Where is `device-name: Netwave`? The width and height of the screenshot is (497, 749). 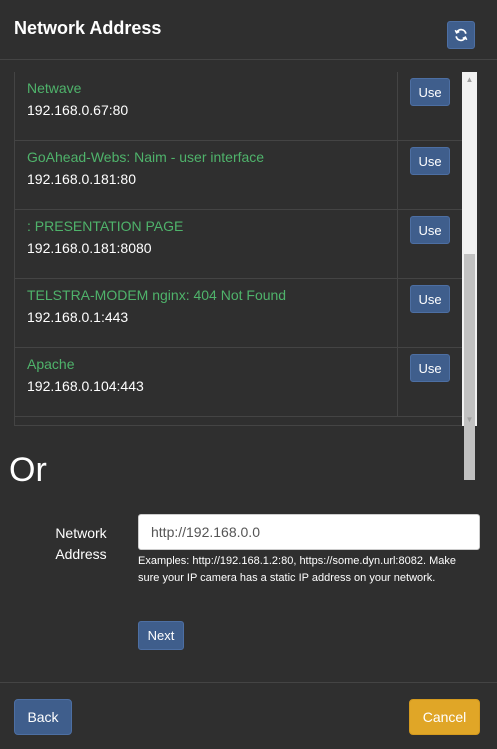
device-name: Netwave is located at coordinates (54, 88).